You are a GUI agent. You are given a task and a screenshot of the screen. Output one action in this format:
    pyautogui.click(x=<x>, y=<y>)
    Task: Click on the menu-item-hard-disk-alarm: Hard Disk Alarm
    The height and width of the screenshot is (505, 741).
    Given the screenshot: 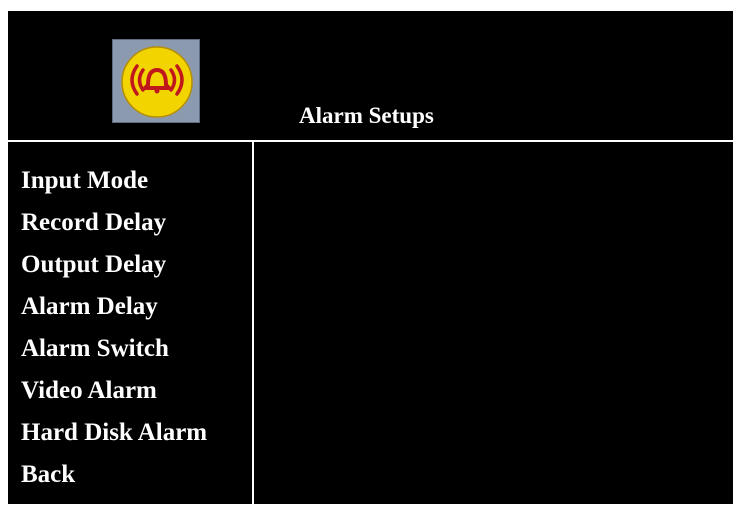 What is the action you would take?
    pyautogui.click(x=114, y=433)
    